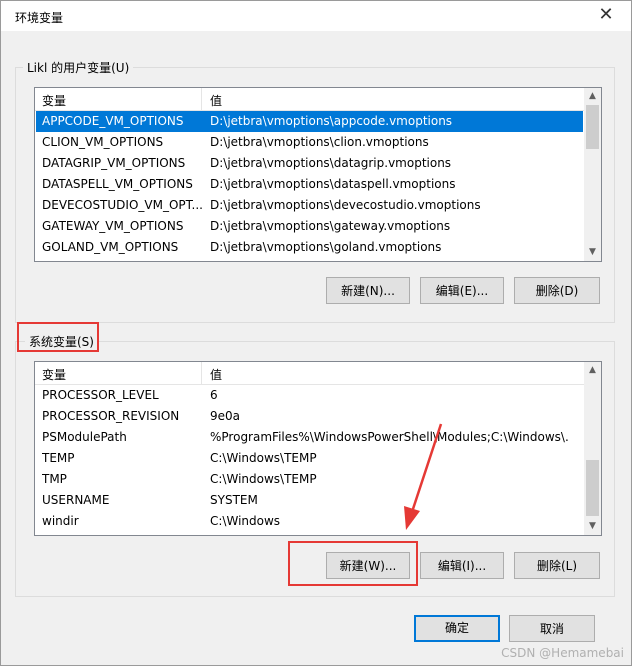  What do you see at coordinates (84, 437) in the screenshot?
I see `variable-name: PSModulePath` at bounding box center [84, 437].